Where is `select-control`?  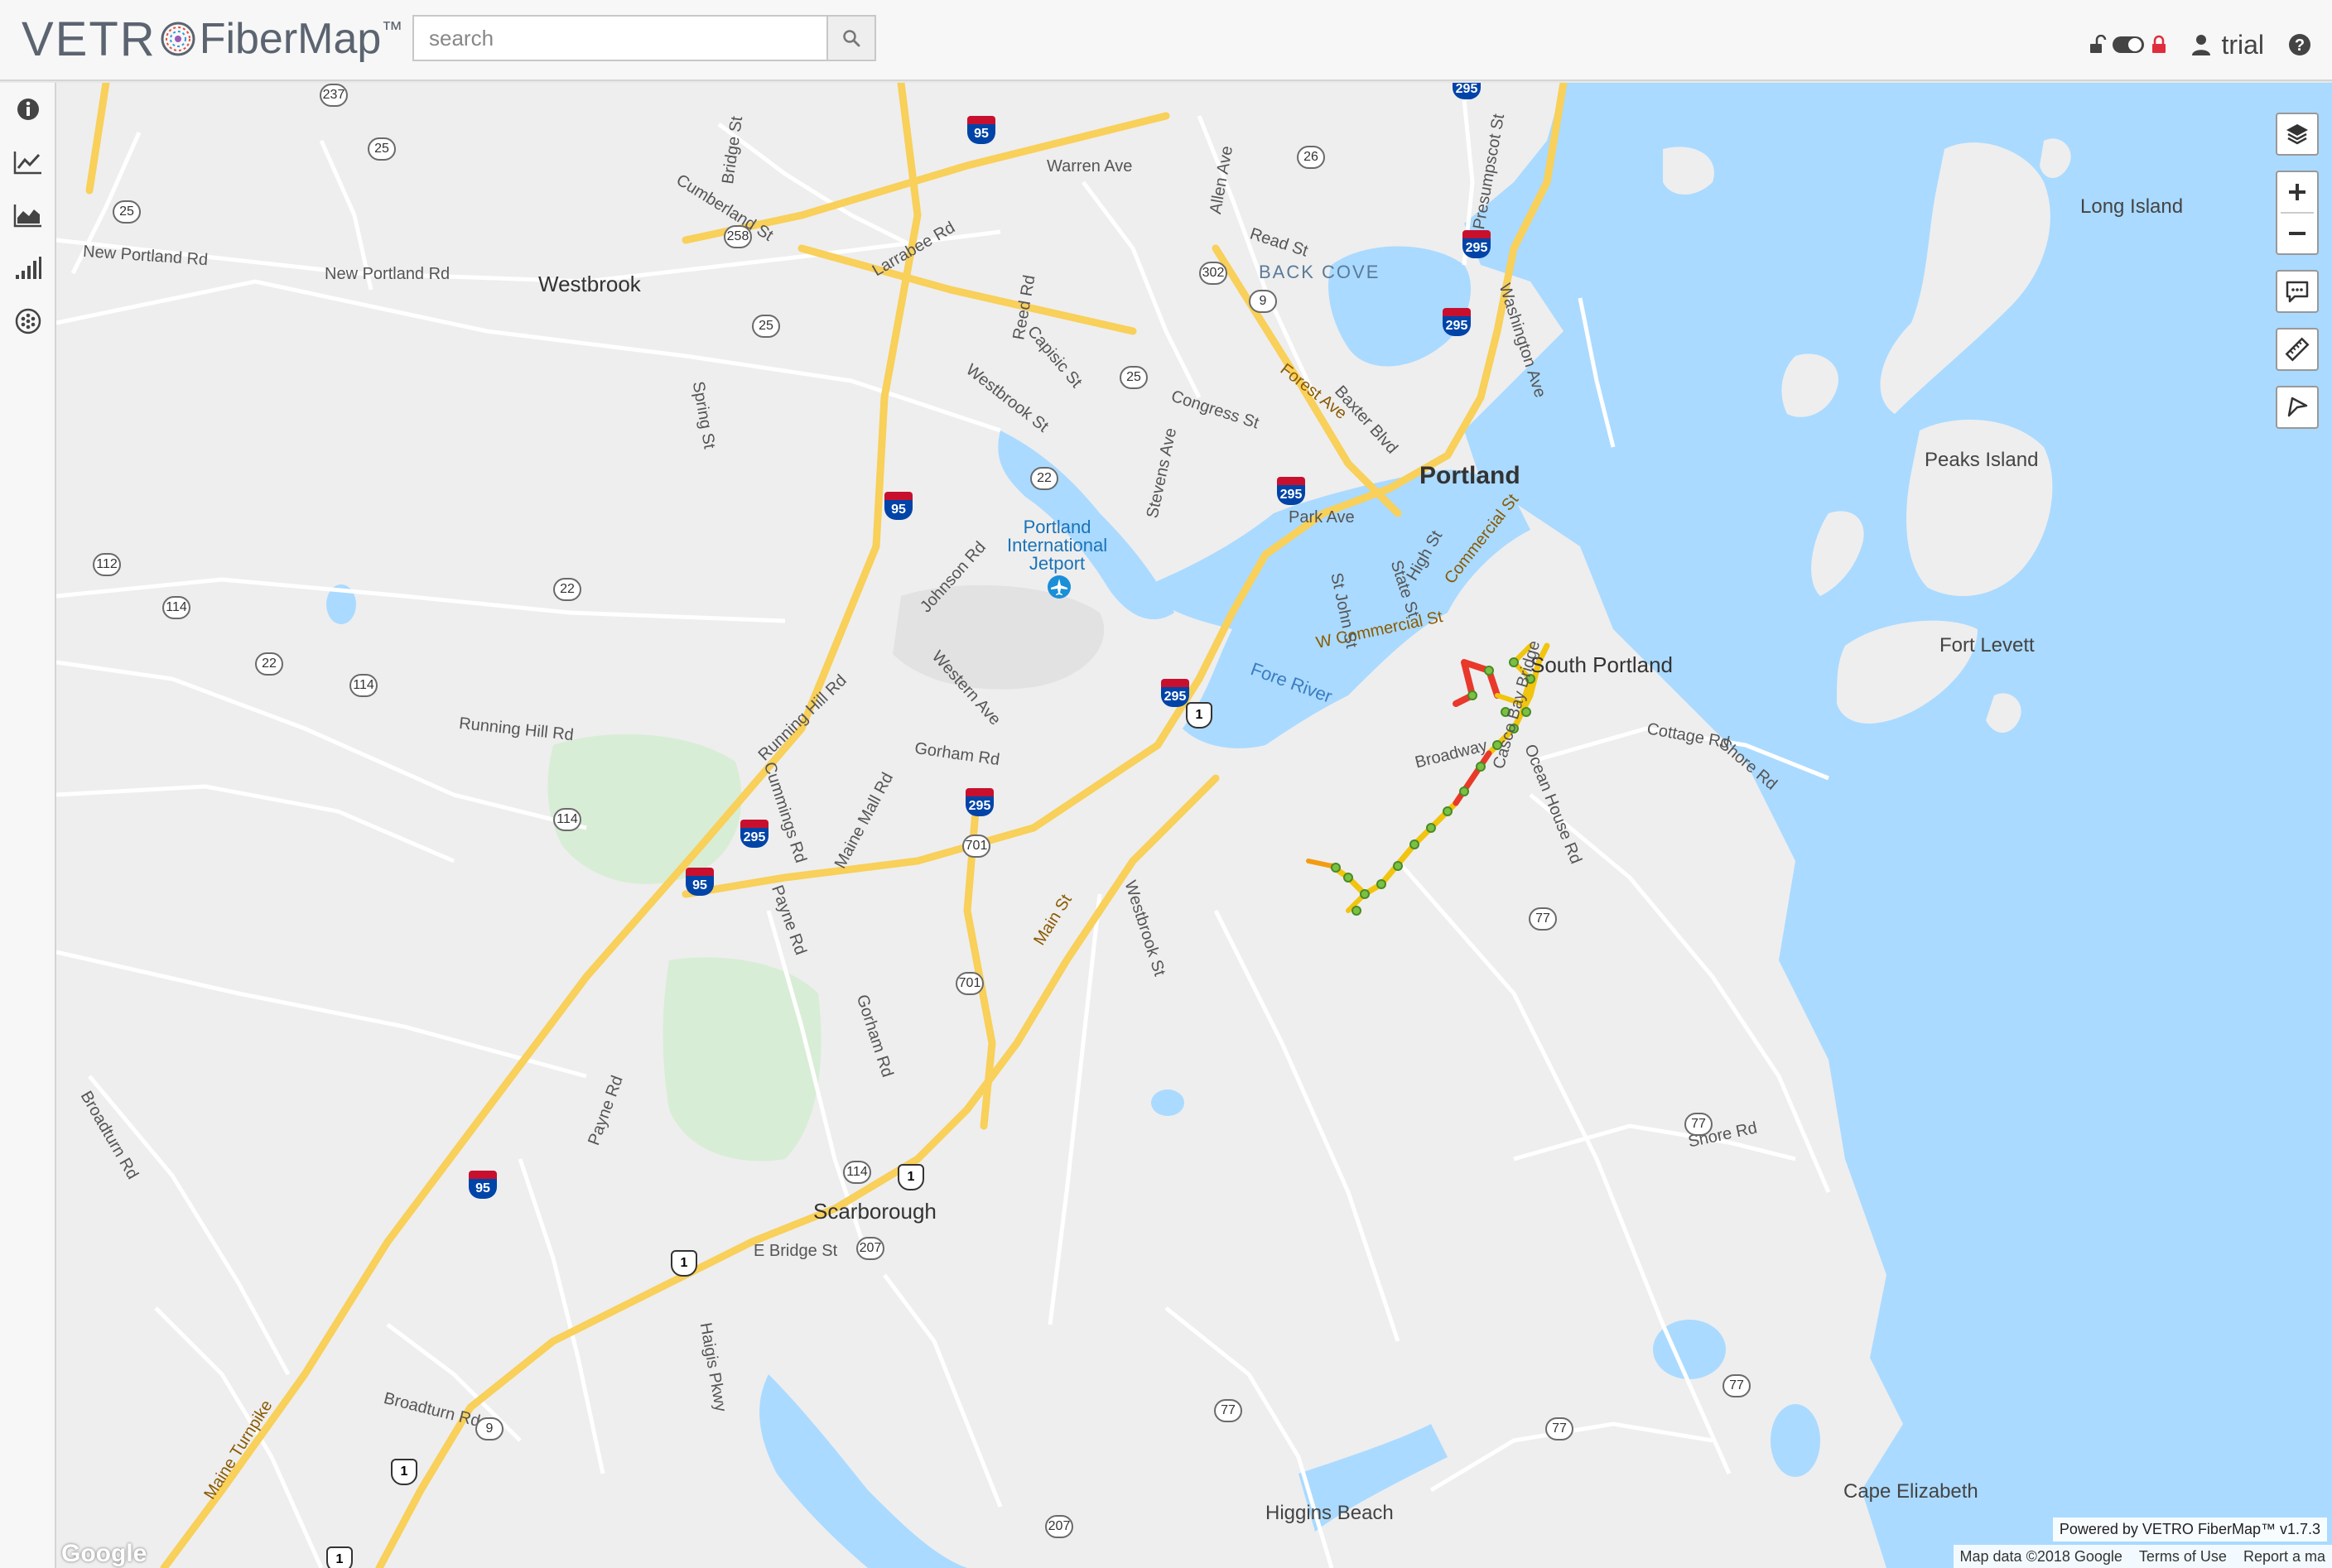 select-control is located at coordinates (2297, 407).